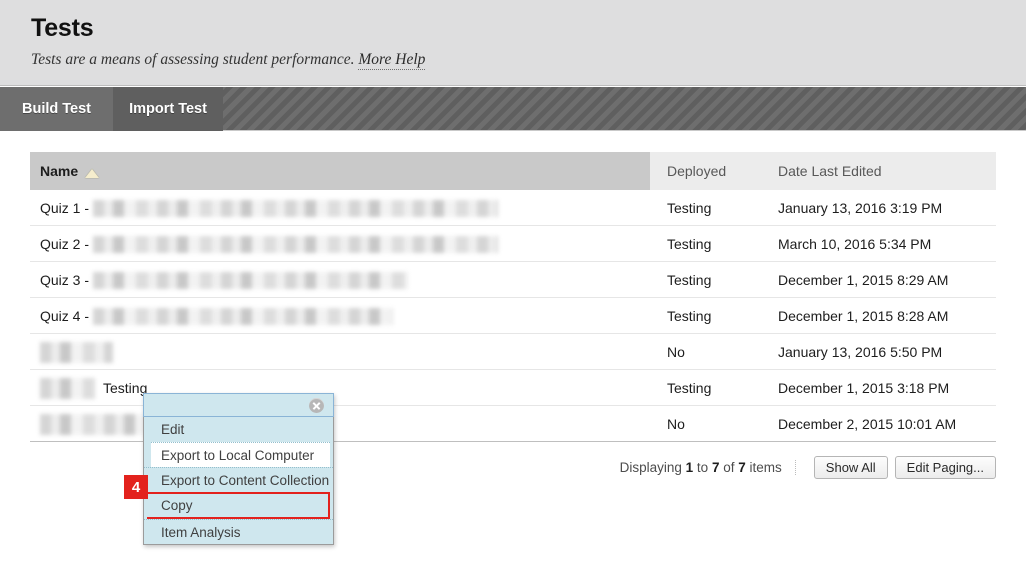  I want to click on name-suffix: Testing, so click(125, 387).